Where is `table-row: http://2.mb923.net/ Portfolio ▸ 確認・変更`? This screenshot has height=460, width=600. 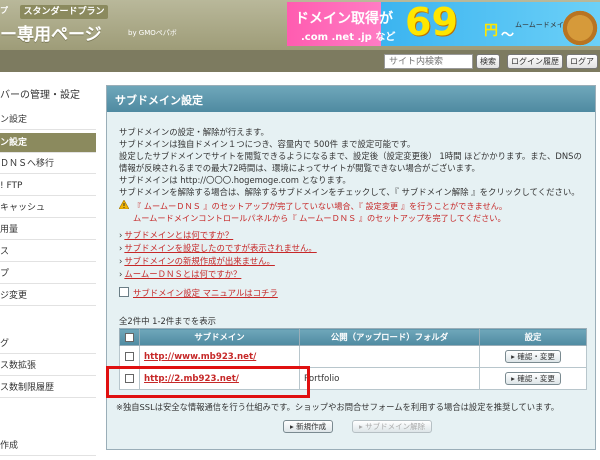 table-row: http://2.mb923.net/ Portfolio ▸ 確認・変更 is located at coordinates (353, 378).